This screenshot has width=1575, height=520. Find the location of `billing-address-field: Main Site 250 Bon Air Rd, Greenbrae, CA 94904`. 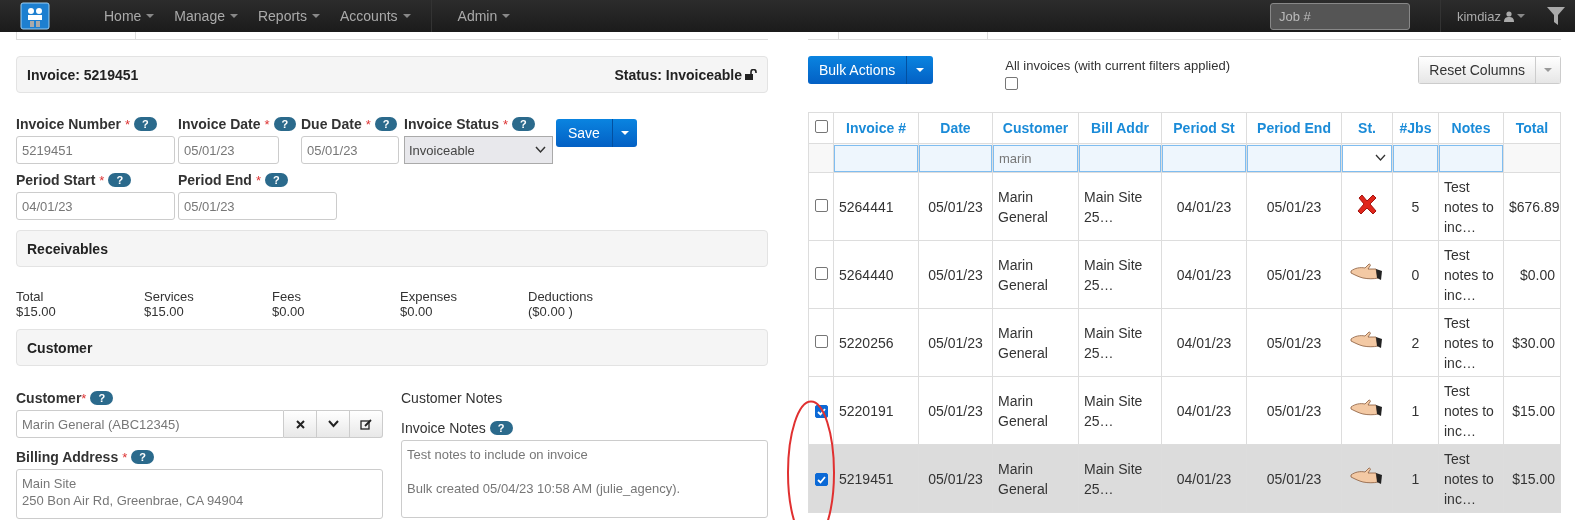

billing-address-field: Main Site 250 Bon Air Rd, Greenbrae, CA 94904 is located at coordinates (199, 494).